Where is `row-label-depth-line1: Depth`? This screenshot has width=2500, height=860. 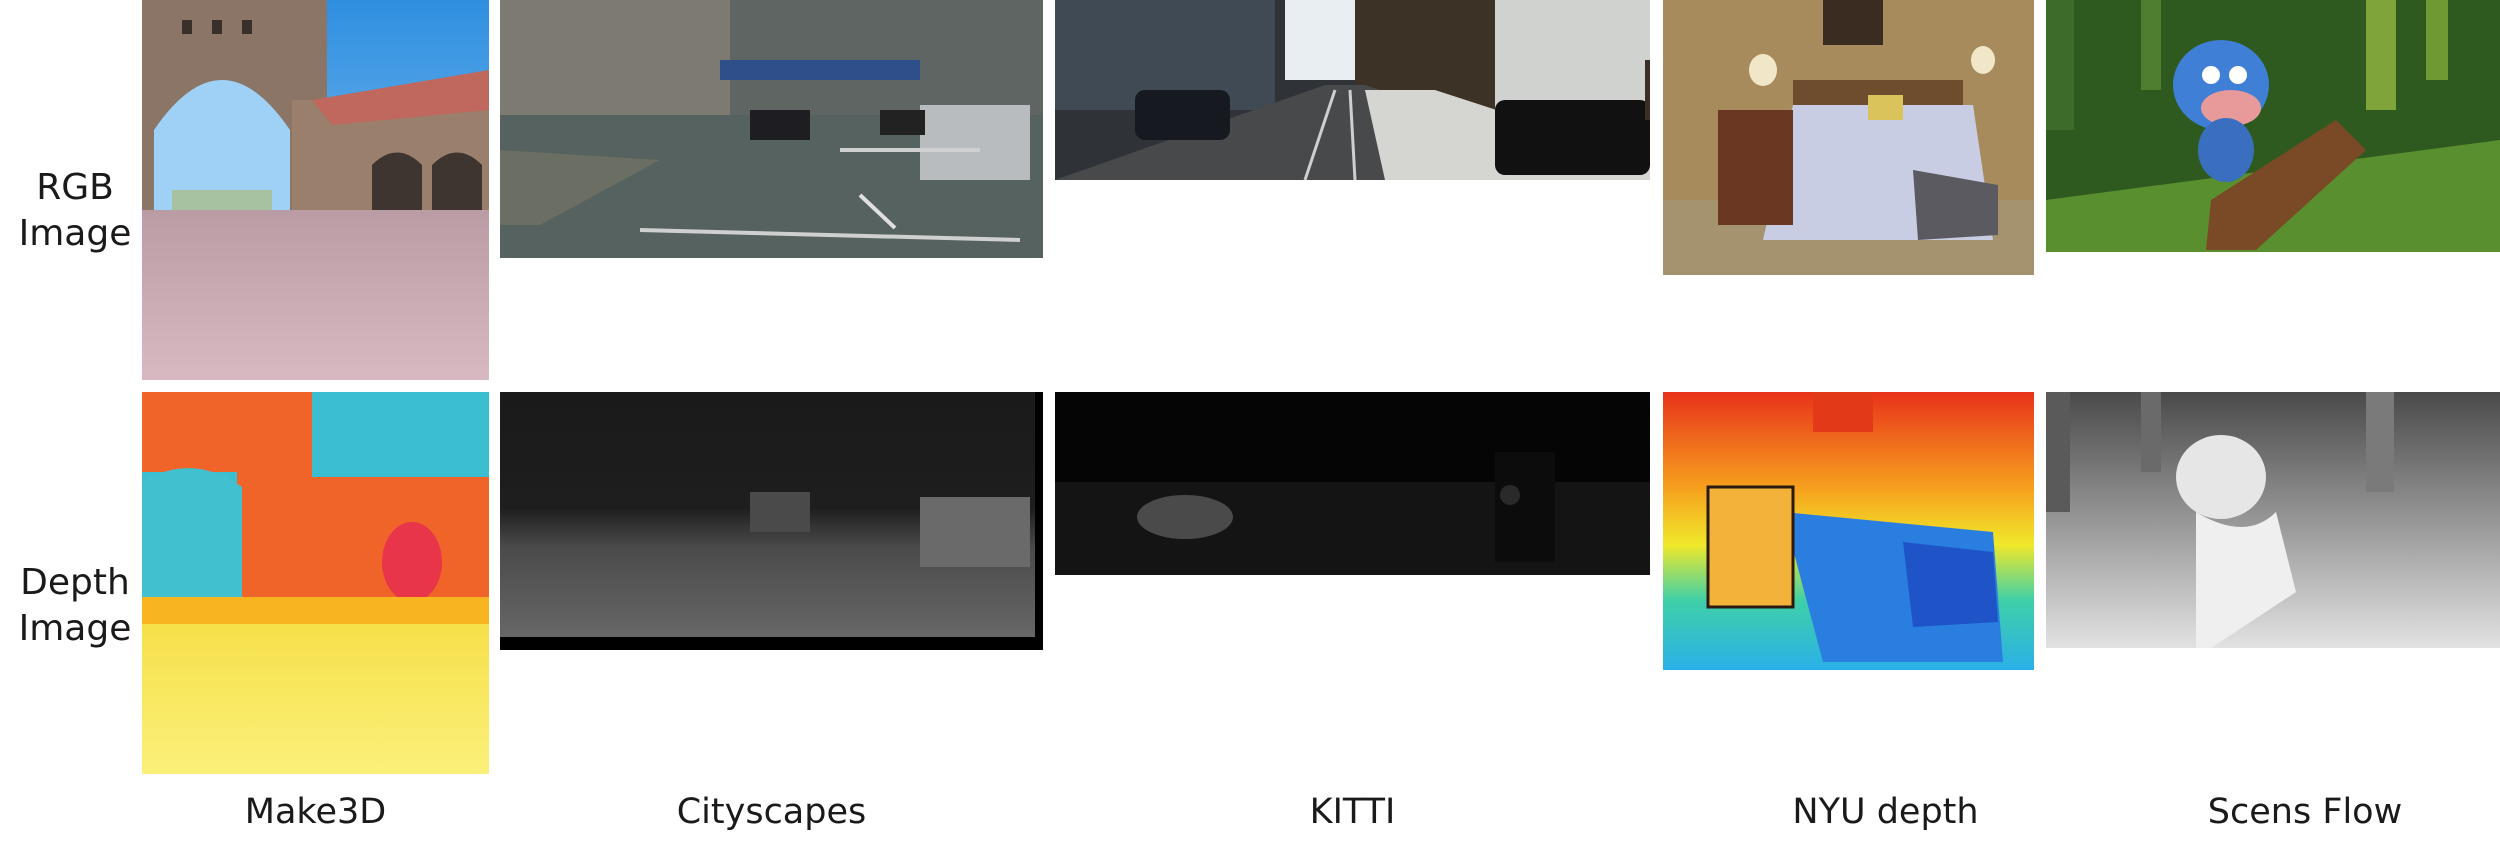
row-label-depth-line1: Depth is located at coordinates (75, 582).